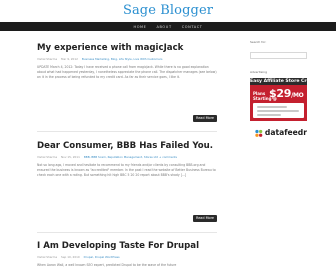  Describe the element at coordinates (139, 27) in the screenshot. I see `nav-item-home: HOME` at that location.